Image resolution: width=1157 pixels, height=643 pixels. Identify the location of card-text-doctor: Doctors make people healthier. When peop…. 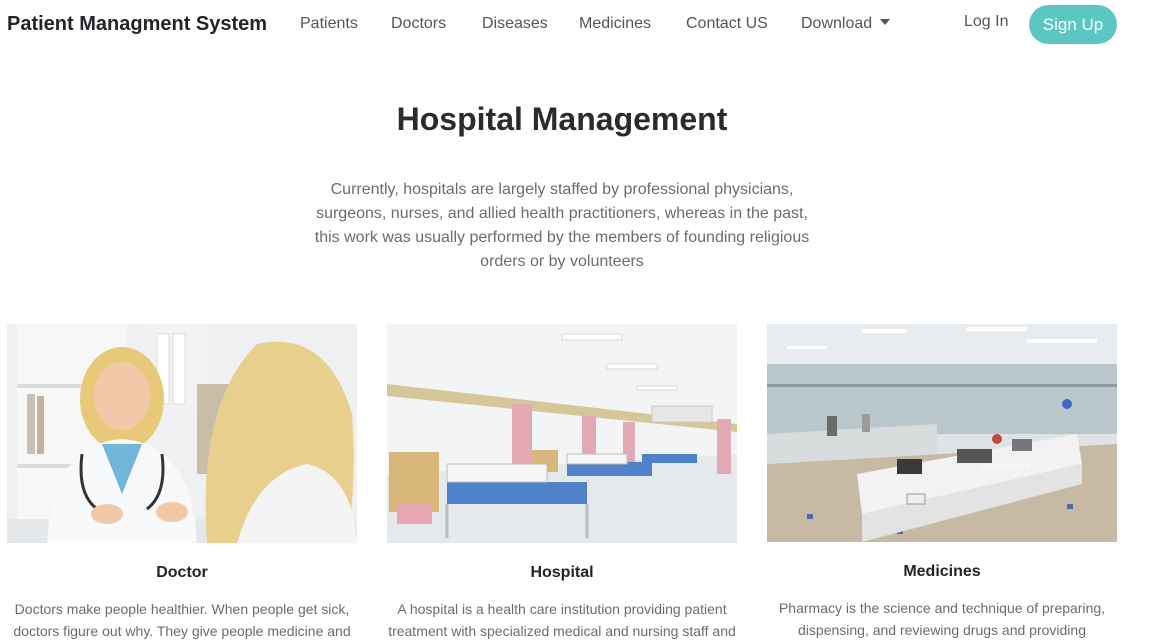
(182, 620).